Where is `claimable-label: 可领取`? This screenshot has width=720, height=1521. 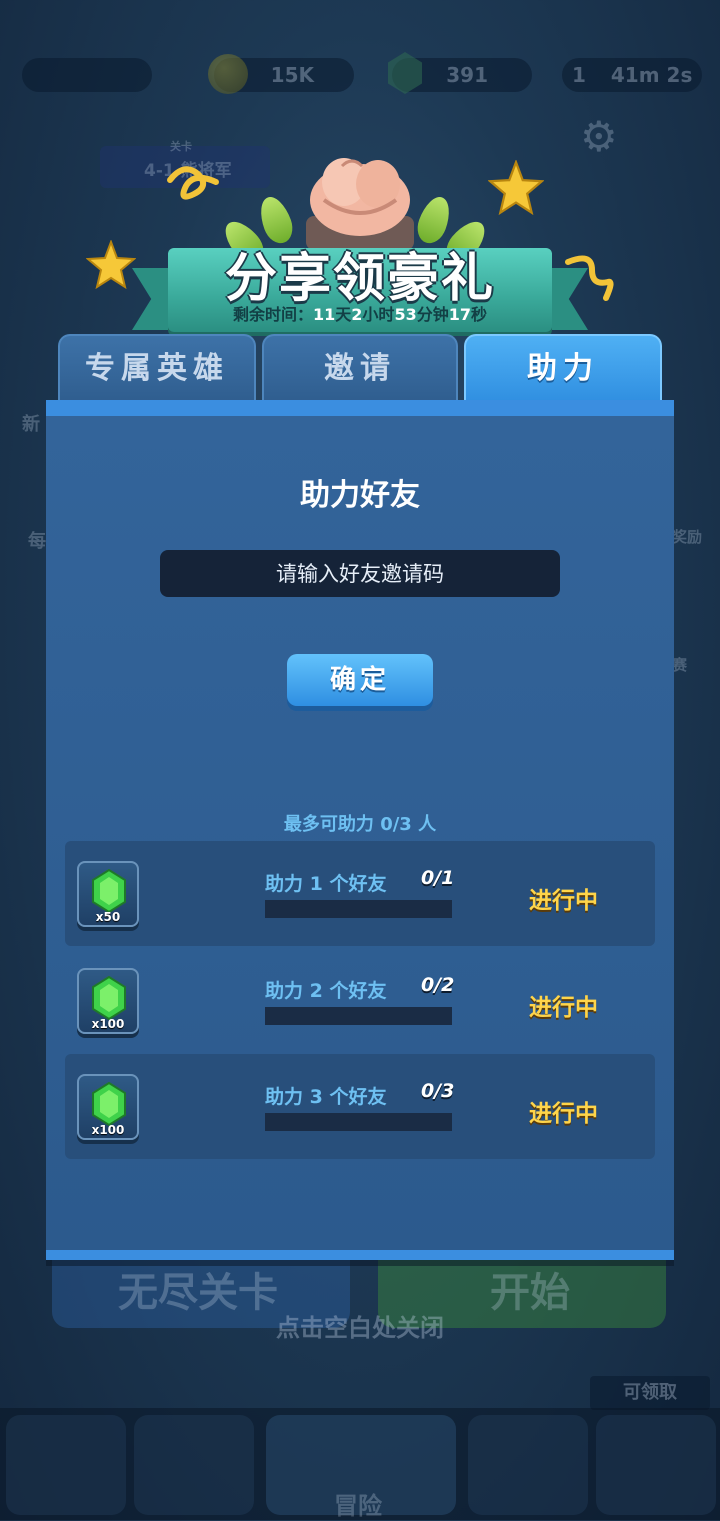
claimable-label: 可领取 is located at coordinates (650, 1392).